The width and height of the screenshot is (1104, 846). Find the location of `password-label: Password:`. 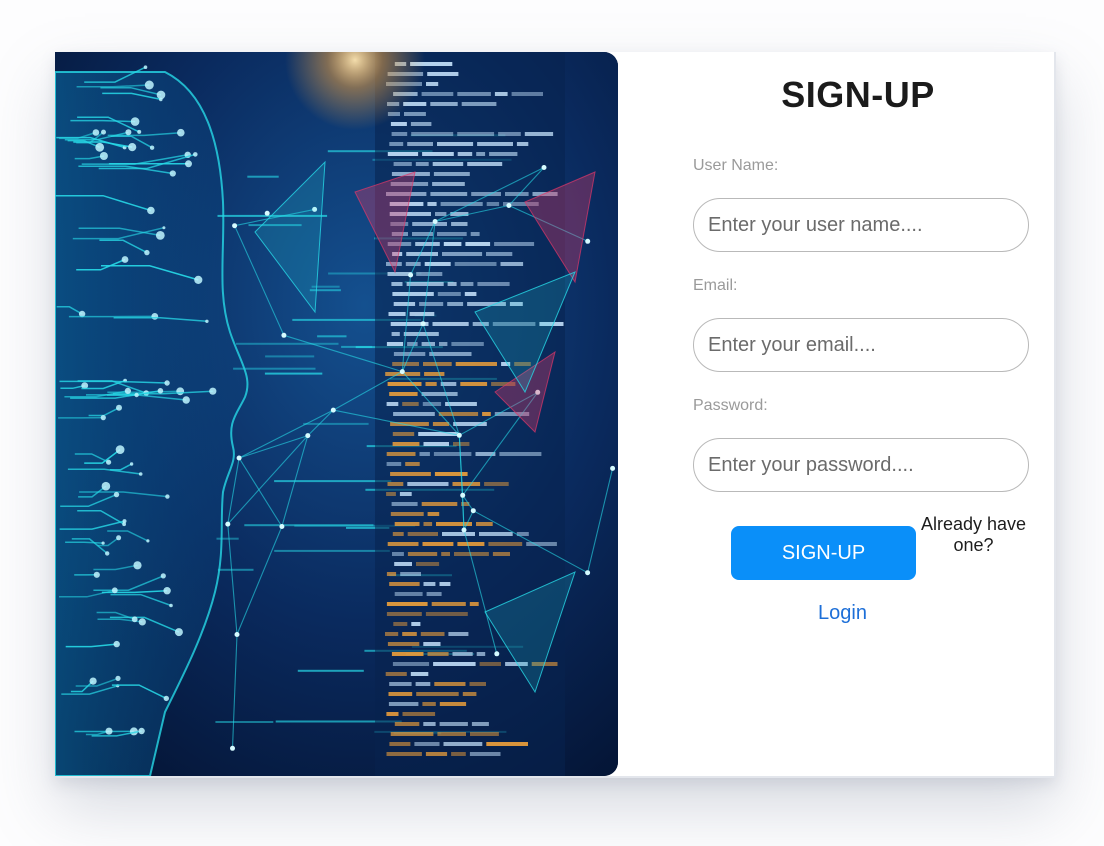

password-label: Password: is located at coordinates (730, 405).